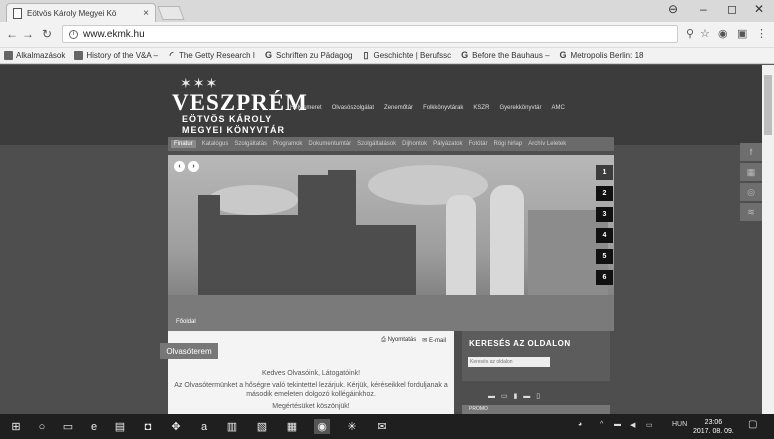 The height and width of the screenshot is (439, 774). I want to click on task-view-icon: ▭, so click(68, 426).